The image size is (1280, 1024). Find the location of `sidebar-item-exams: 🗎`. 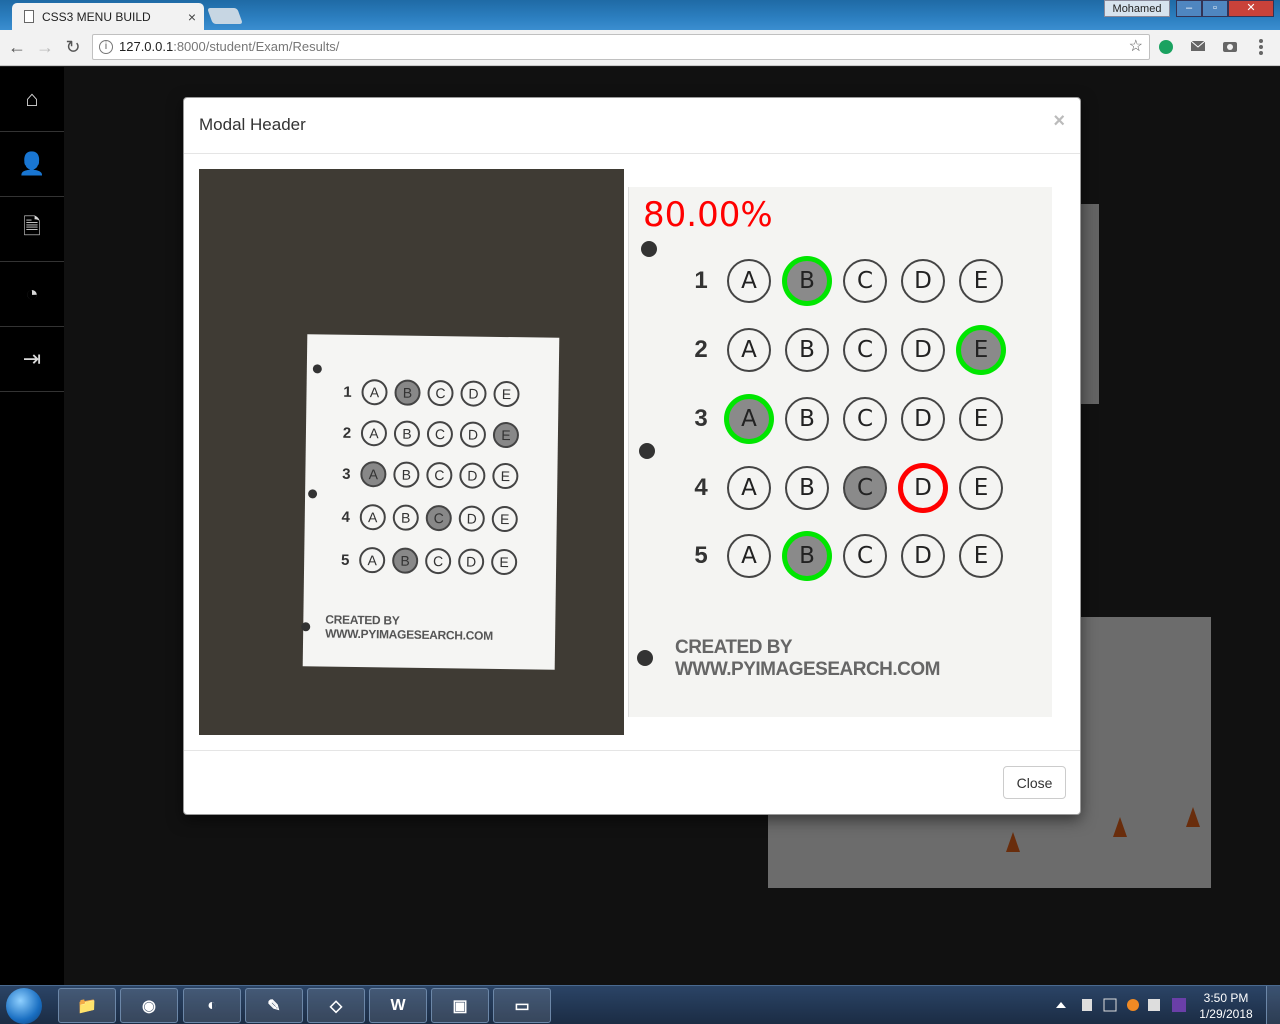

sidebar-item-exams: 🗎 is located at coordinates (32, 229).